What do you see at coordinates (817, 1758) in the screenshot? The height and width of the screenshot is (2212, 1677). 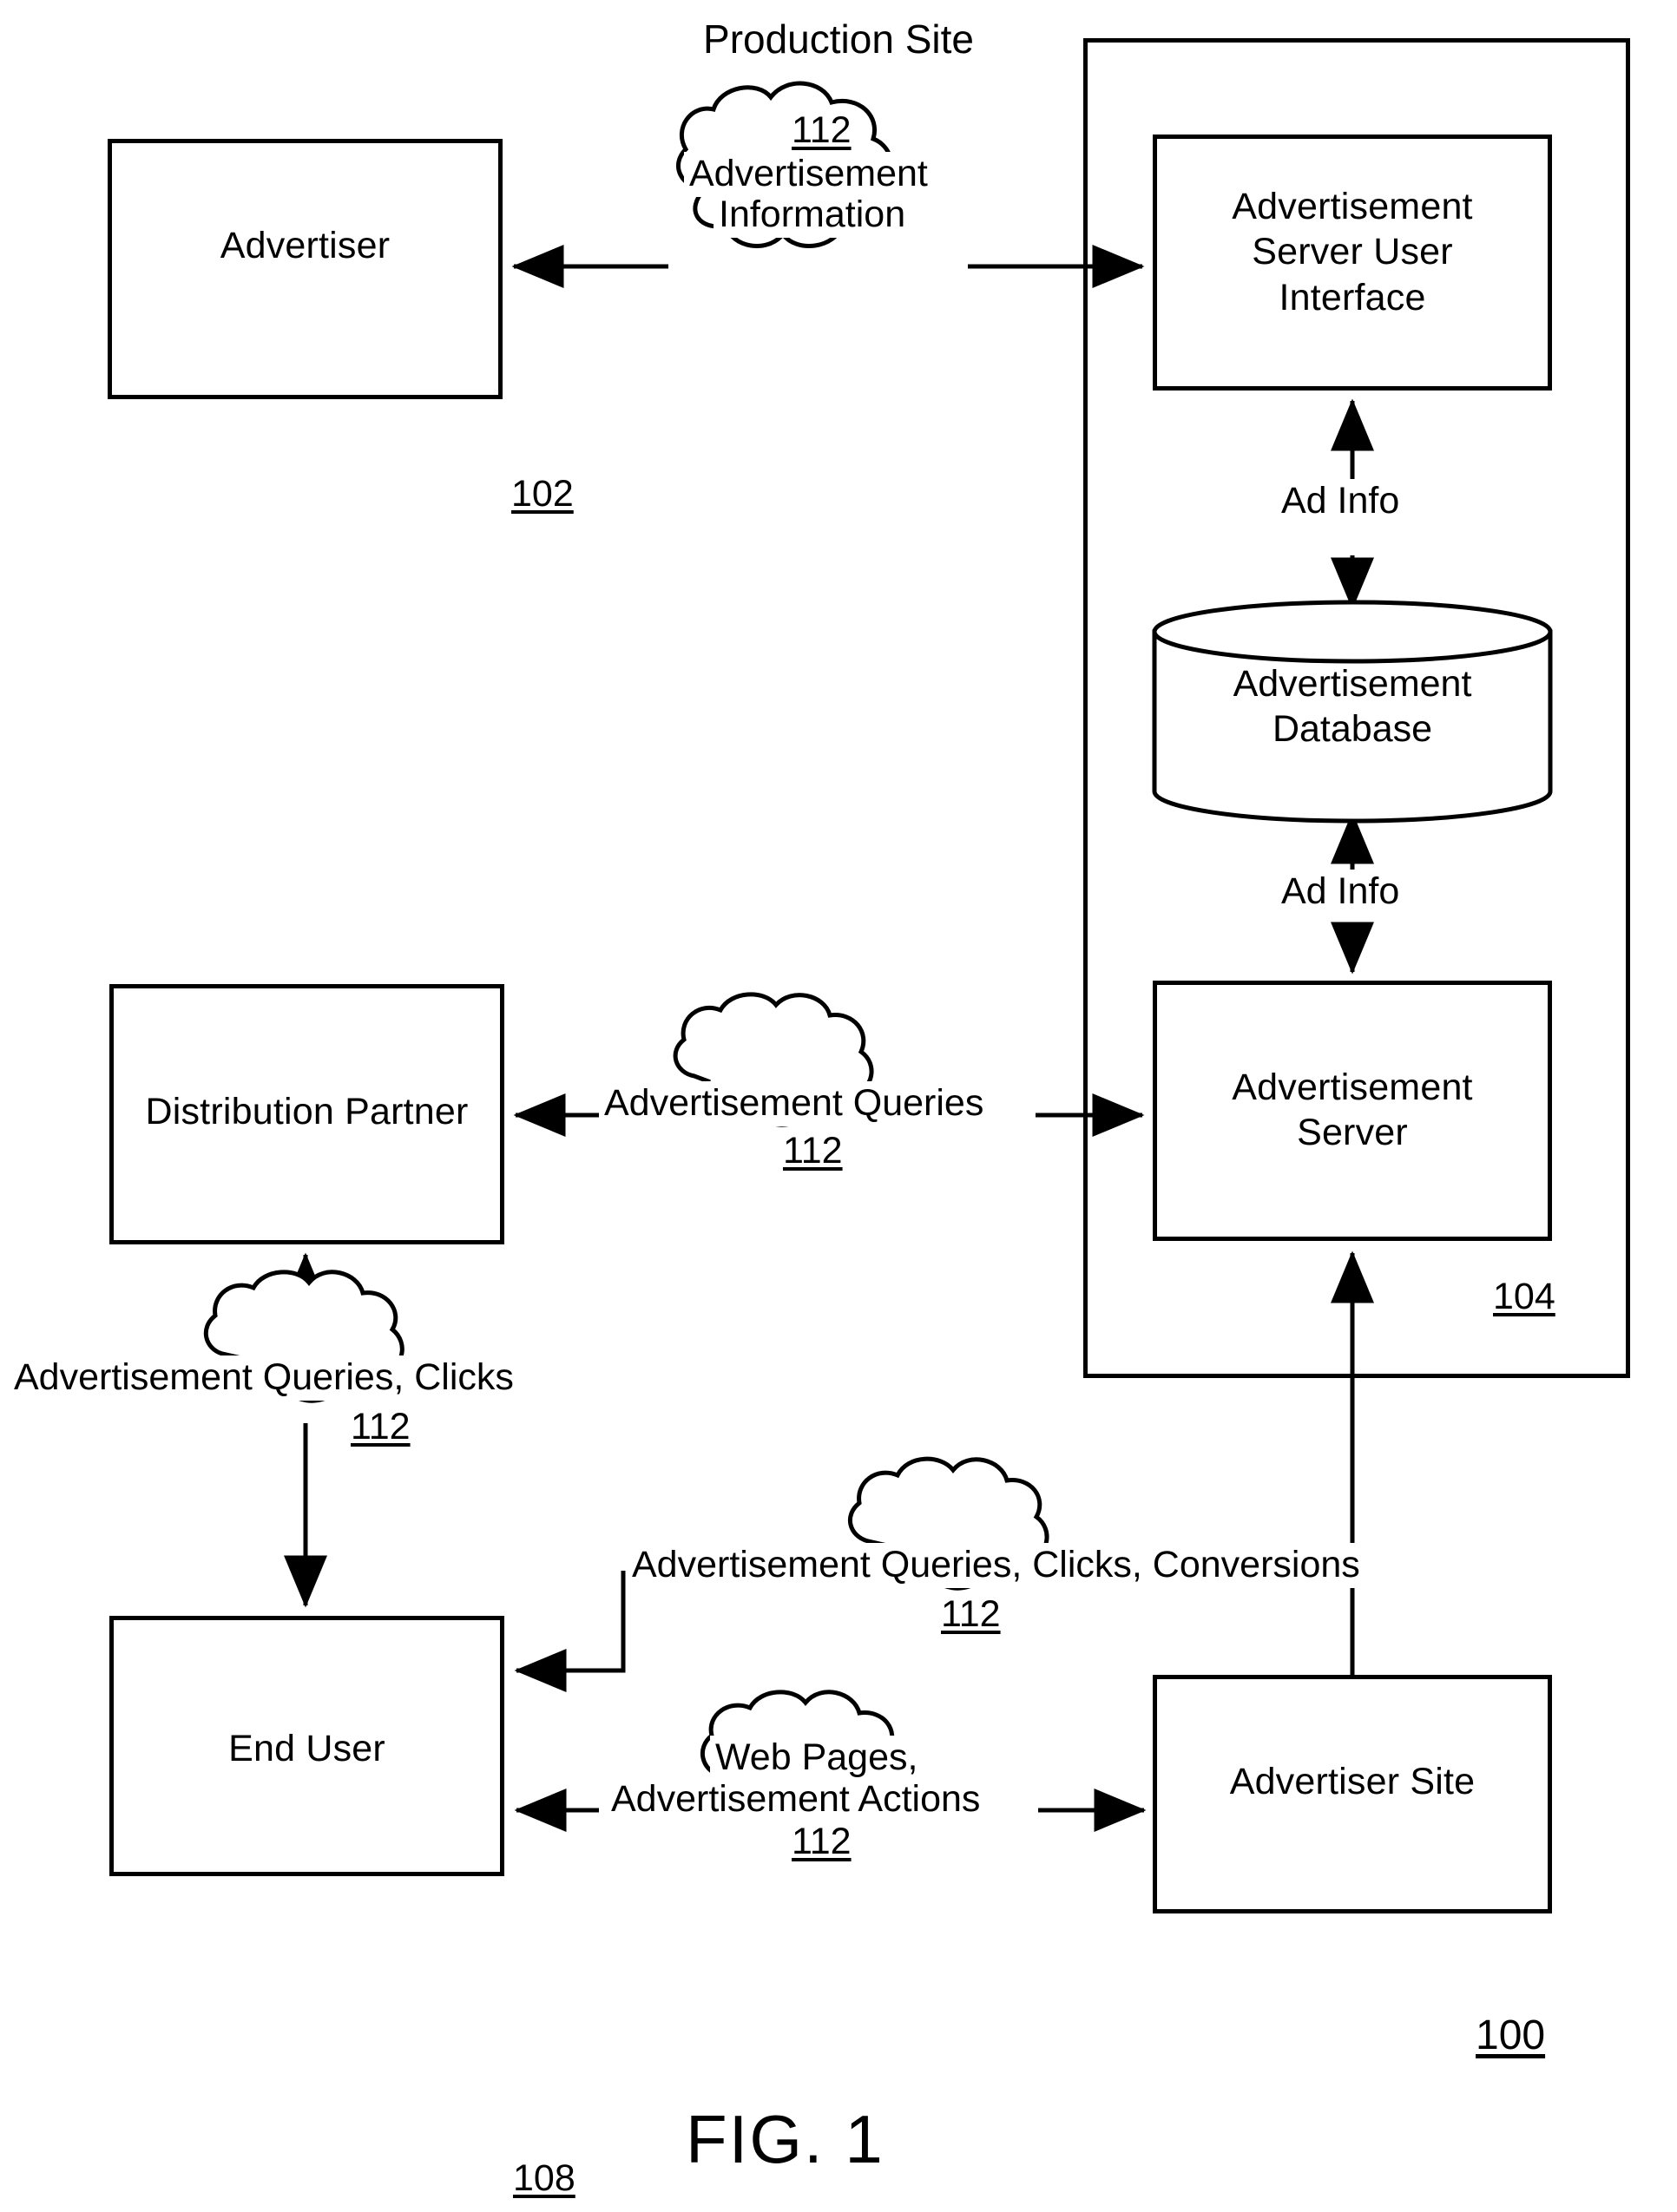 I see `edge-label-web-pages-line1: Web Pages,` at bounding box center [817, 1758].